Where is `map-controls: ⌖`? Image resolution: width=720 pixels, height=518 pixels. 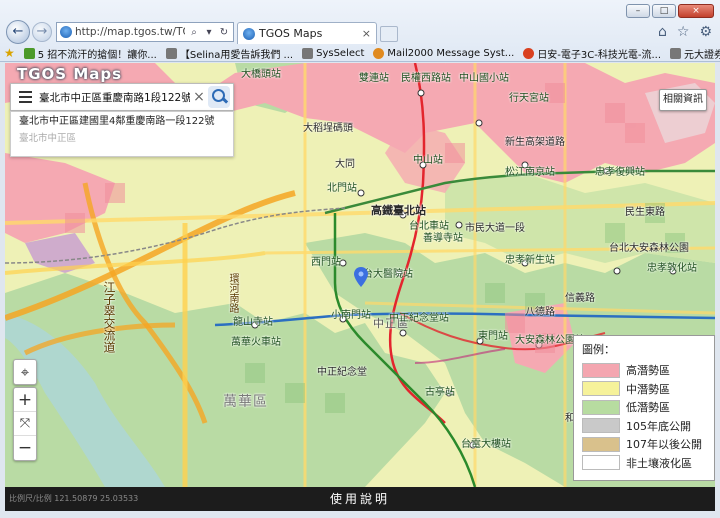 map-controls: ⌖ is located at coordinates (25, 372).